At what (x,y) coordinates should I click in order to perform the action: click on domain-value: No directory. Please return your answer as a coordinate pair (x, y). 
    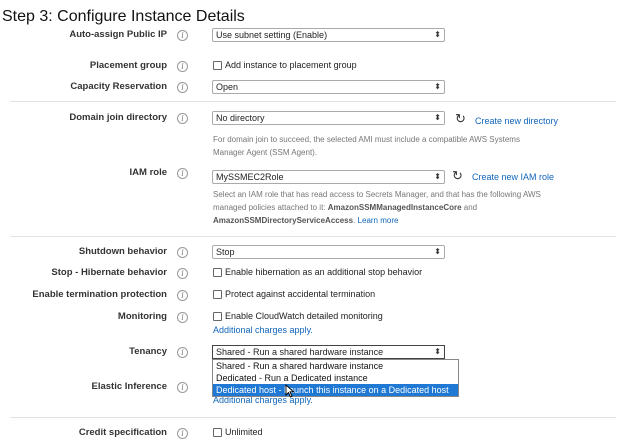
    Looking at the image, I should click on (240, 118).